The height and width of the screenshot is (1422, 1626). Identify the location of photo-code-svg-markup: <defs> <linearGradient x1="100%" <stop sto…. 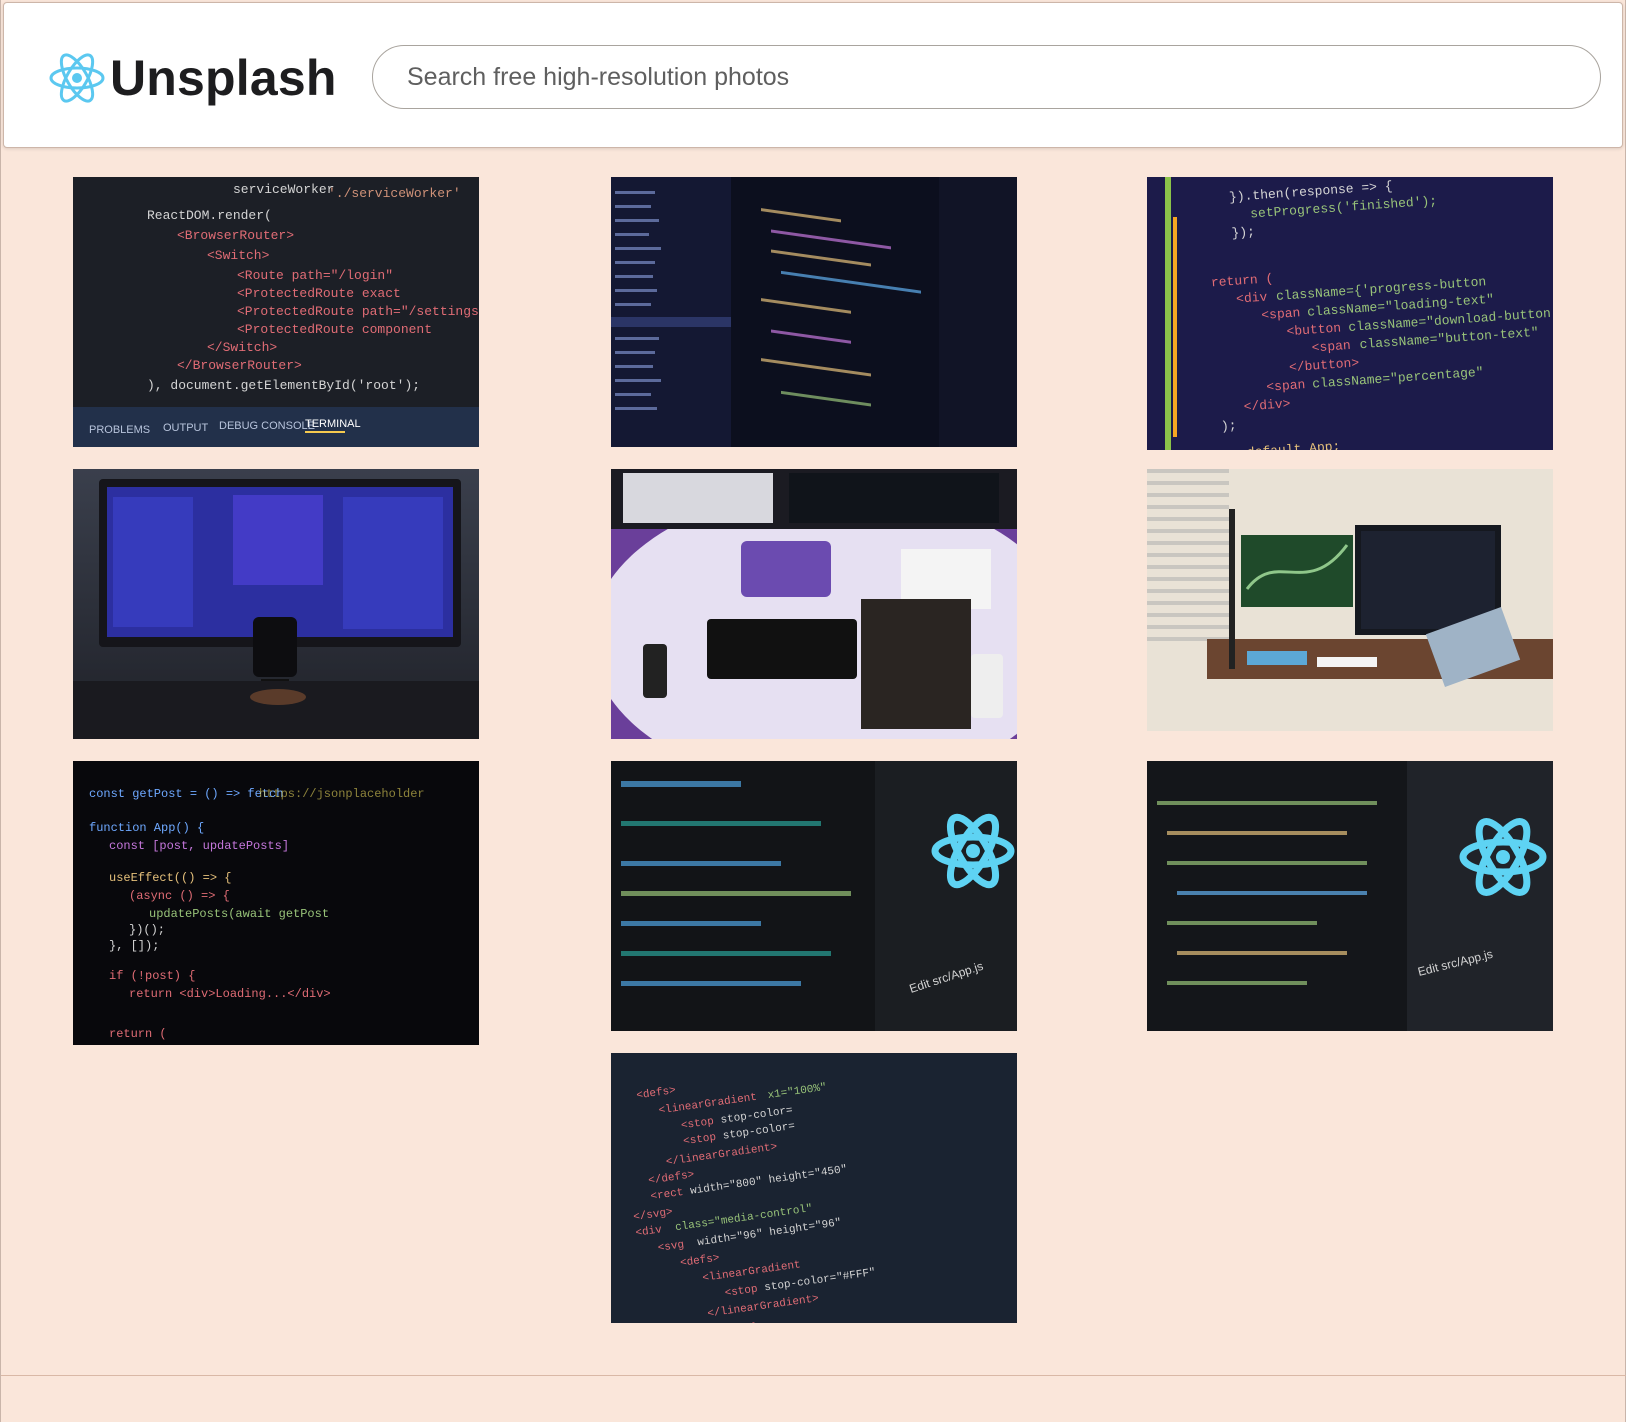
(814, 1188).